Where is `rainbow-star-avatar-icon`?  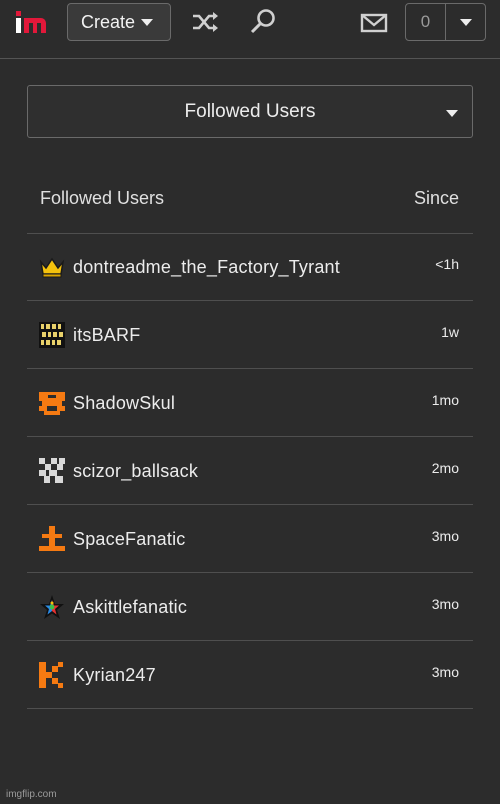 rainbow-star-avatar-icon is located at coordinates (52, 607).